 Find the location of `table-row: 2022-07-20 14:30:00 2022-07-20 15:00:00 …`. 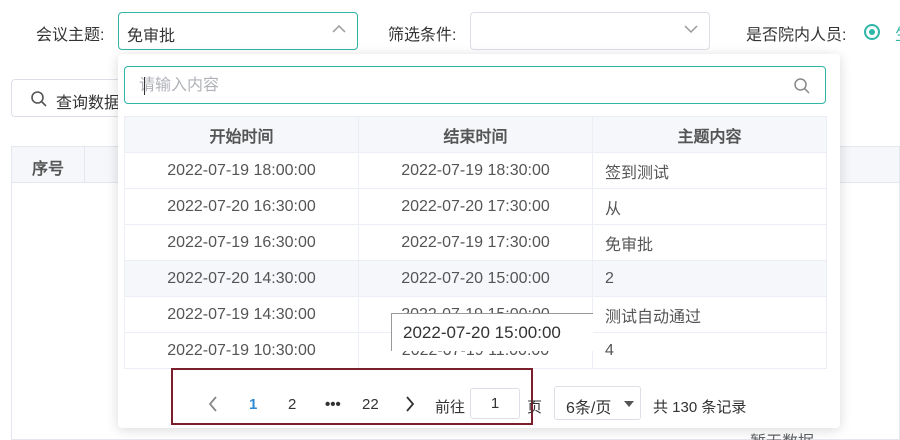

table-row: 2022-07-20 14:30:00 2022-07-20 15:00:00 … is located at coordinates (475, 278).